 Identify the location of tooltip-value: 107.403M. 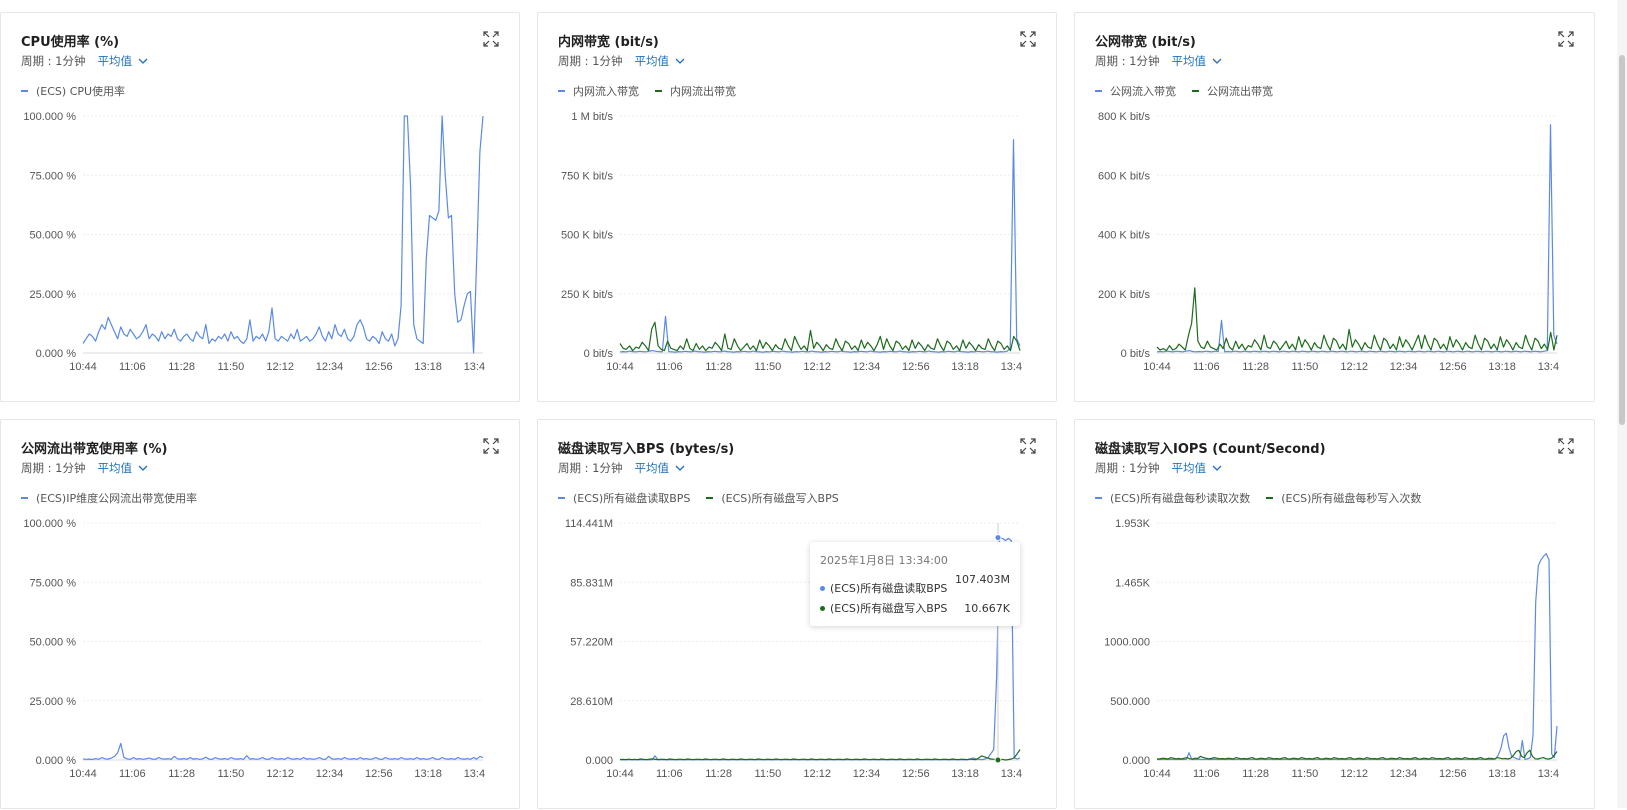
(982, 579).